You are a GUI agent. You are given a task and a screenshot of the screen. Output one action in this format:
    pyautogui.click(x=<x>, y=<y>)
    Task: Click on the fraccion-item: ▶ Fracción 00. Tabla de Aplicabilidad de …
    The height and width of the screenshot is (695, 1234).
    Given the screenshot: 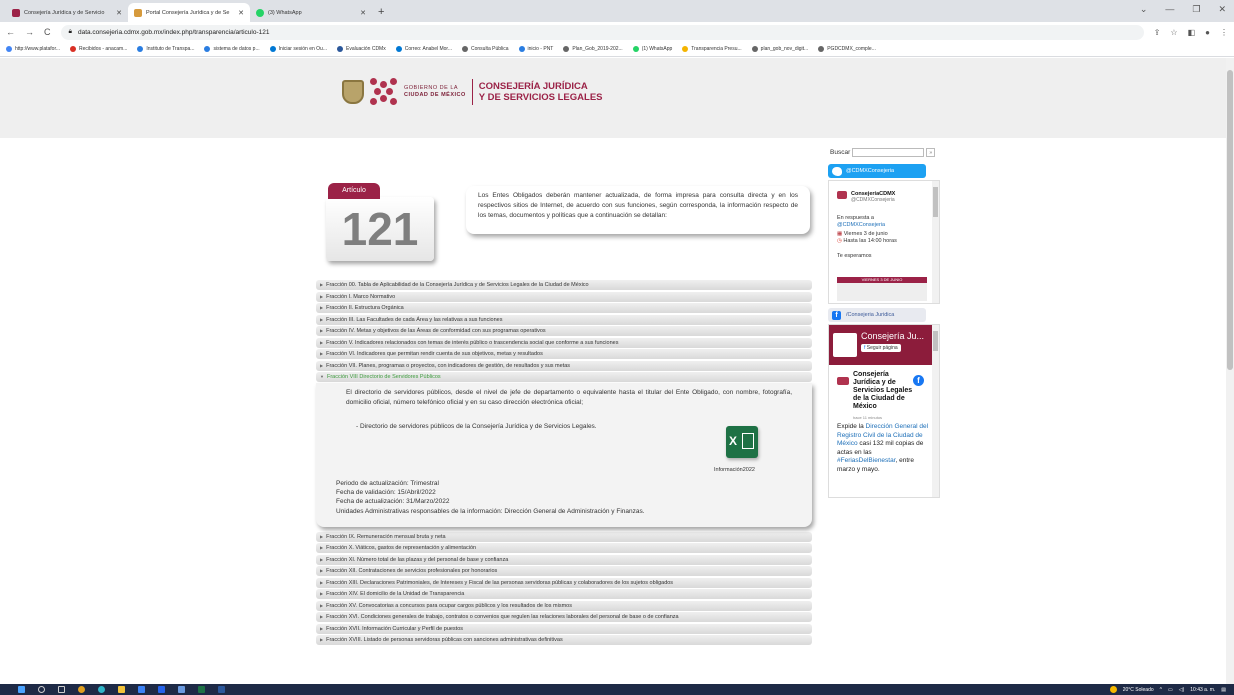 What is the action you would take?
    pyautogui.click(x=564, y=285)
    